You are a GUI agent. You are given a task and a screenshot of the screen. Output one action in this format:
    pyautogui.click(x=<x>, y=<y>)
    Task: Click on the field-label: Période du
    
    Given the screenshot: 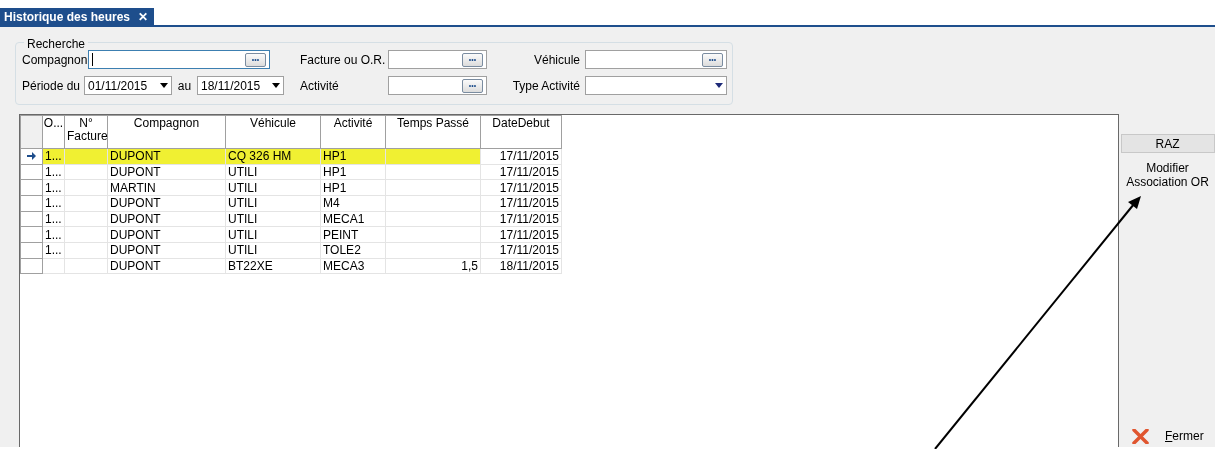 What is the action you would take?
    pyautogui.click(x=52, y=86)
    